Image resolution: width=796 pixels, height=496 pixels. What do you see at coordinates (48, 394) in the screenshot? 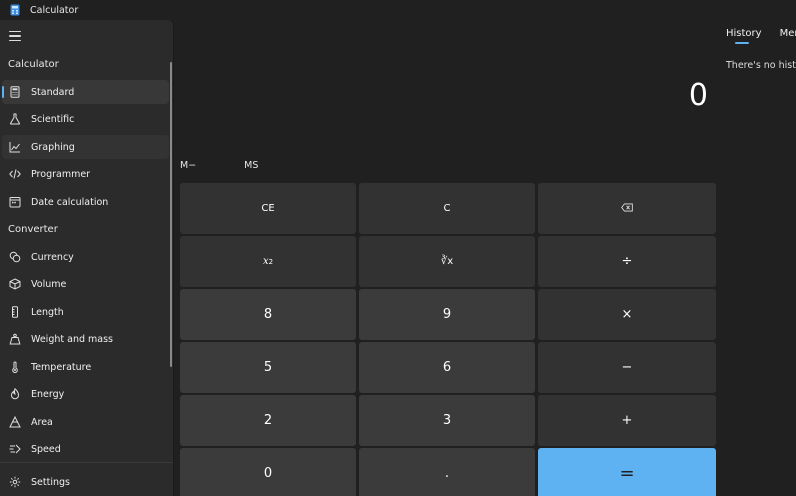
I see `nav-item-label: Energy` at bounding box center [48, 394].